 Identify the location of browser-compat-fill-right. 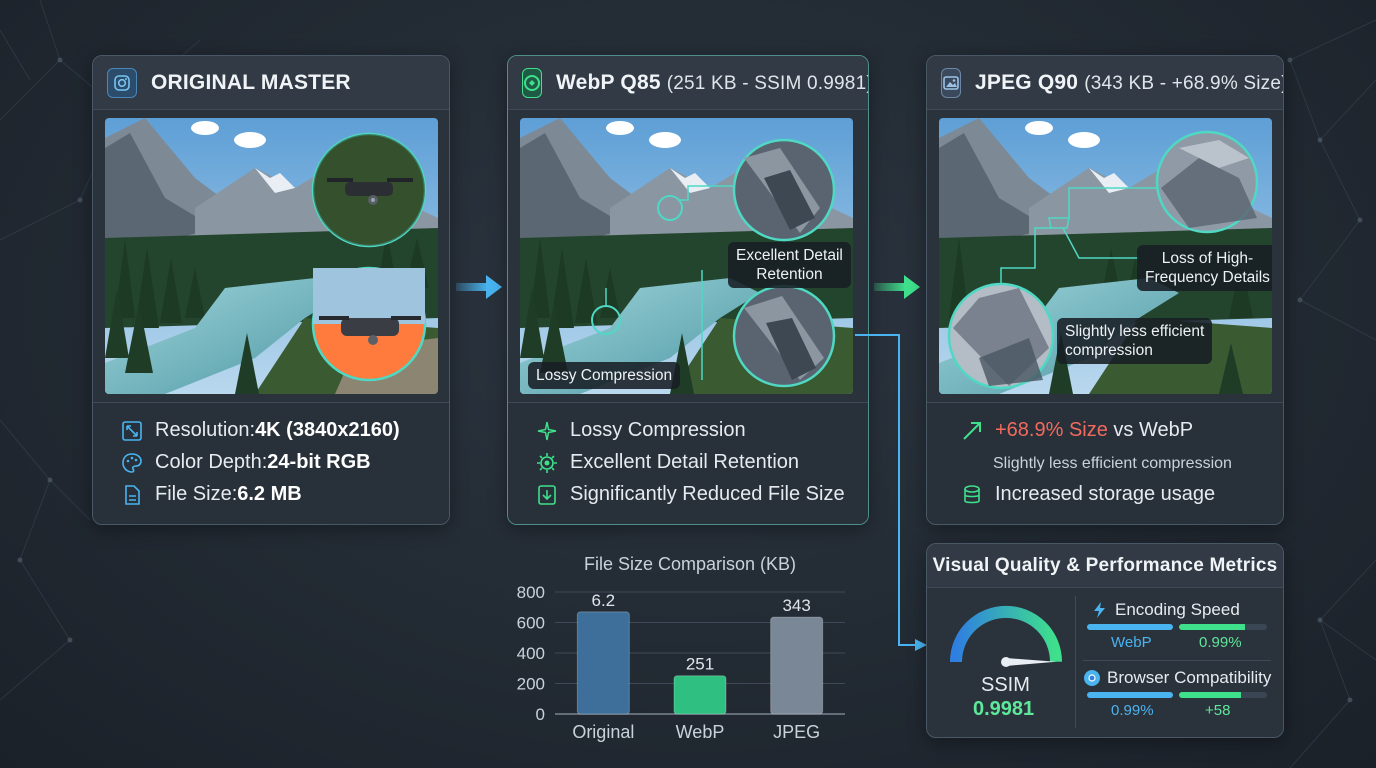
(1210, 695).